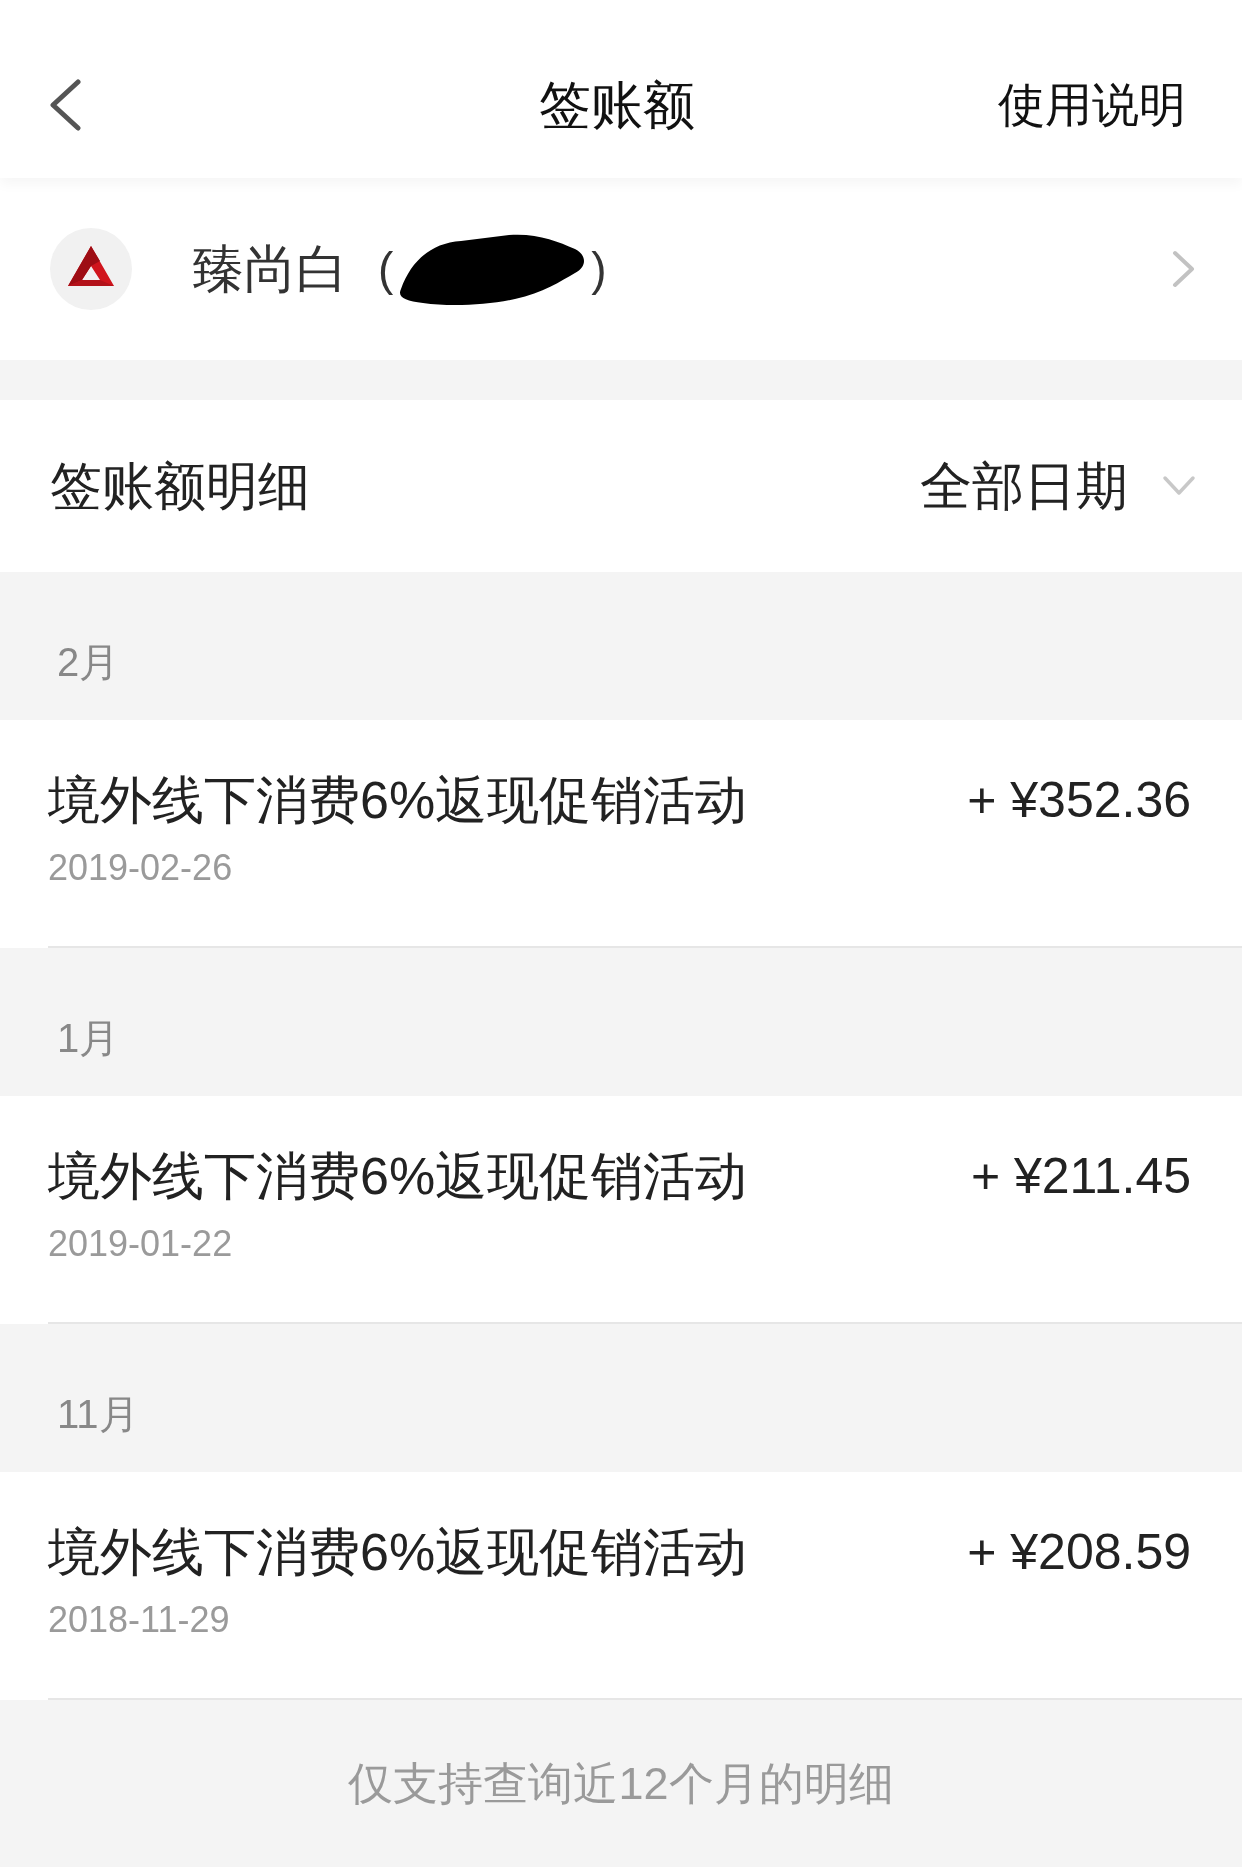 The height and width of the screenshot is (1867, 1242). What do you see at coordinates (1079, 1552) in the screenshot?
I see `transaction-amount: + ¥208.59` at bounding box center [1079, 1552].